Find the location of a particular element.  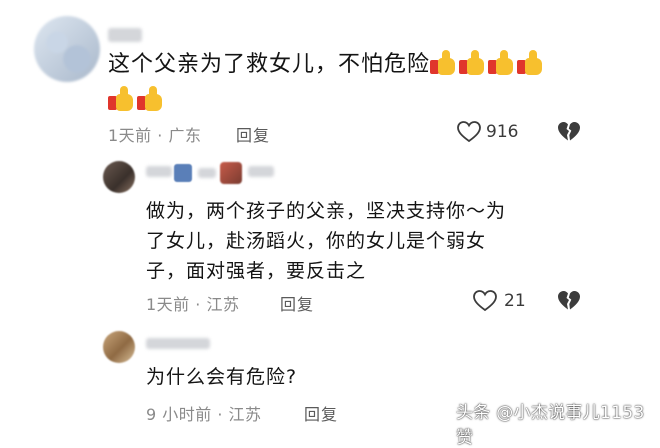

main-comment-dislike-button is located at coordinates (569, 134).